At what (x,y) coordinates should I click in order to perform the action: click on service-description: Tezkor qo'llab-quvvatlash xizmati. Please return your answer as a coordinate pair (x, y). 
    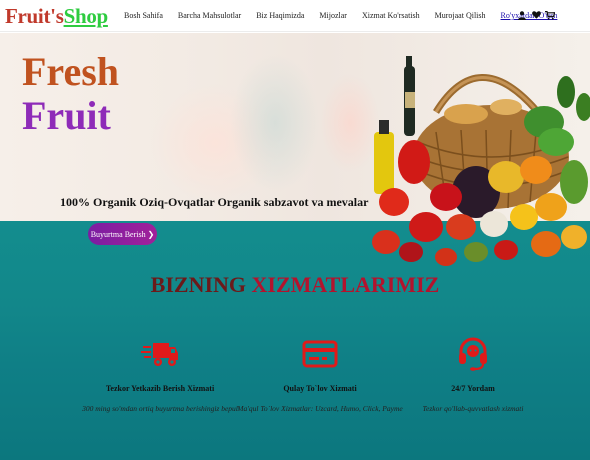
    Looking at the image, I should click on (473, 408).